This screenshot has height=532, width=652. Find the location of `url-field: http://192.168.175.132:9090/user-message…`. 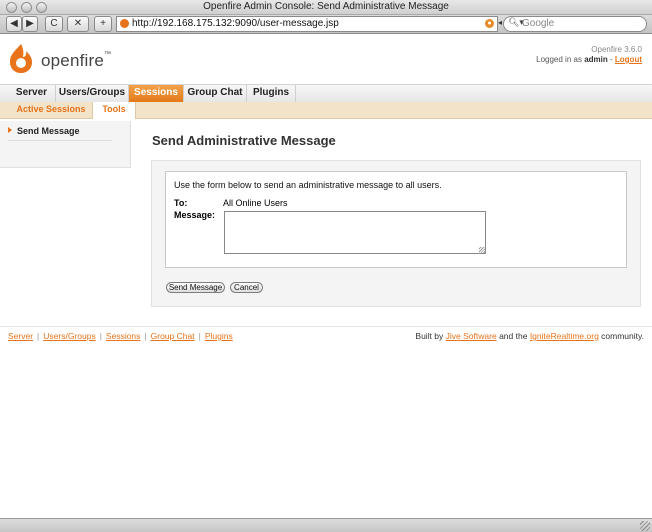

url-field: http://192.168.175.132:9090/user-message… is located at coordinates (307, 24).